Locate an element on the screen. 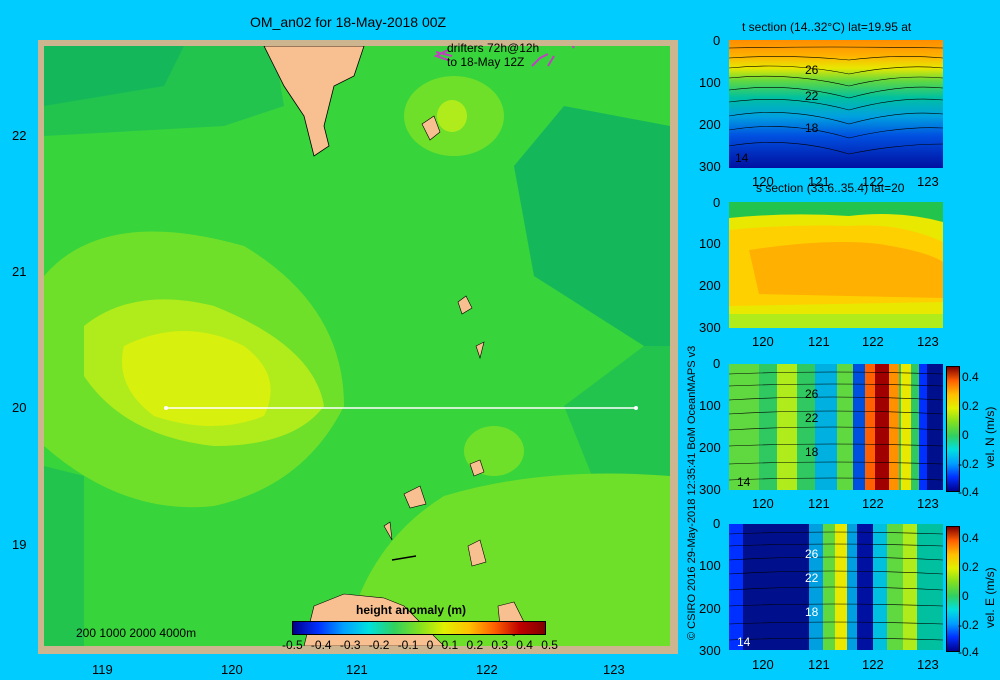  vel-n-colorbar-label: vel. N (m/s) is located at coordinates (990, 437).